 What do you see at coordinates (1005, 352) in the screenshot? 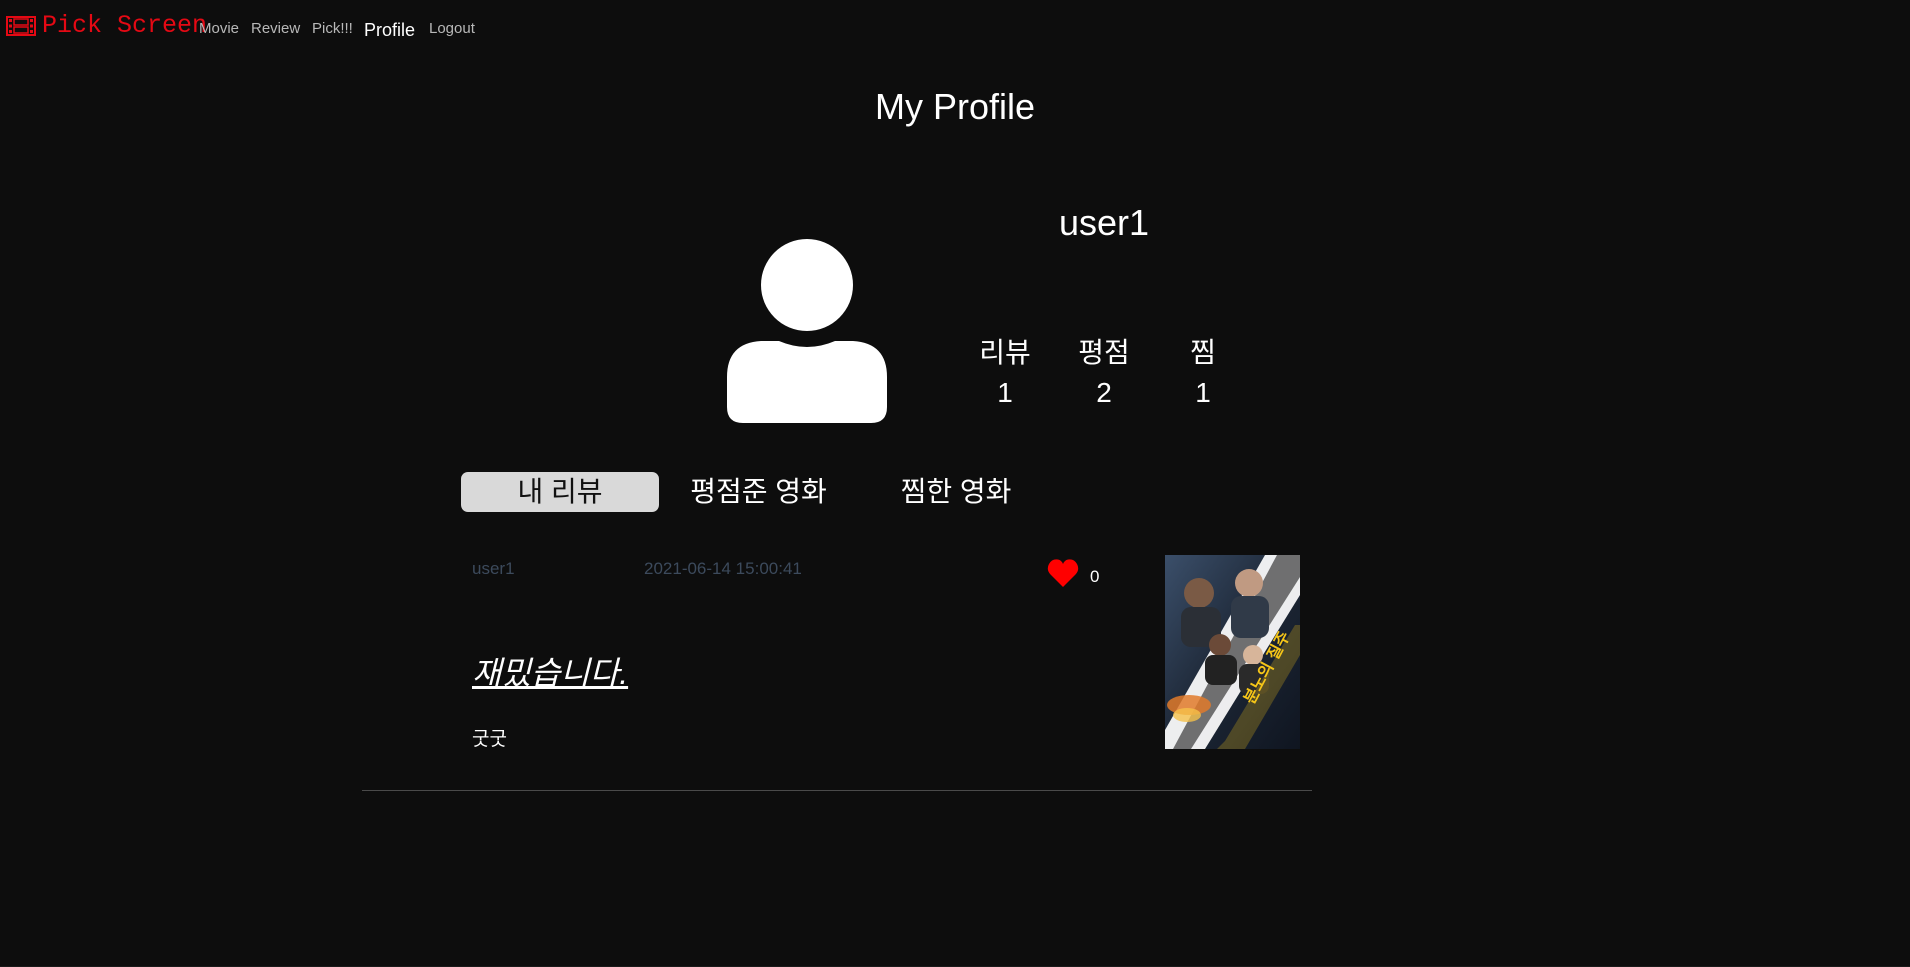
I see `stat-reviews-label: 리뷰` at bounding box center [1005, 352].